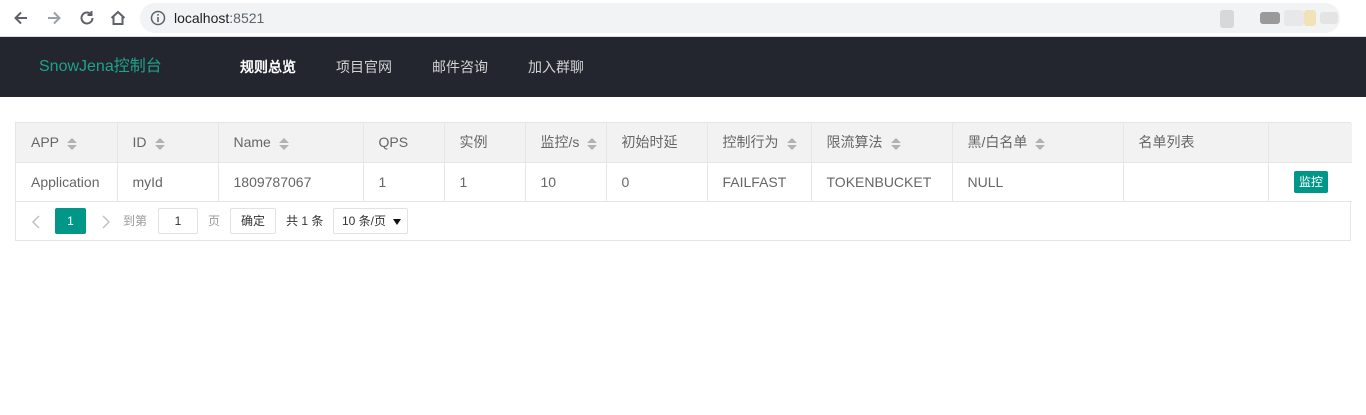  What do you see at coordinates (404, 182) in the screenshot?
I see `cell-qps: 1` at bounding box center [404, 182].